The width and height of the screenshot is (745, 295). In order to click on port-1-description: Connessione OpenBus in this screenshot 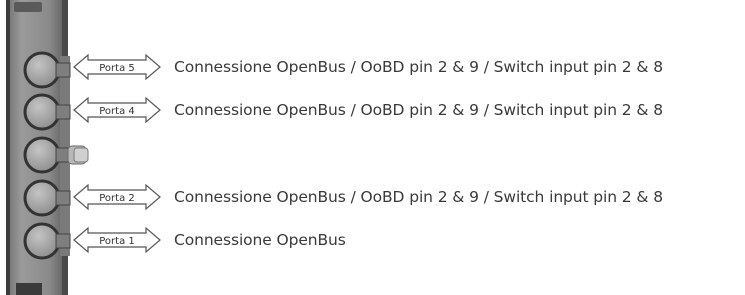, I will do `click(260, 240)`.